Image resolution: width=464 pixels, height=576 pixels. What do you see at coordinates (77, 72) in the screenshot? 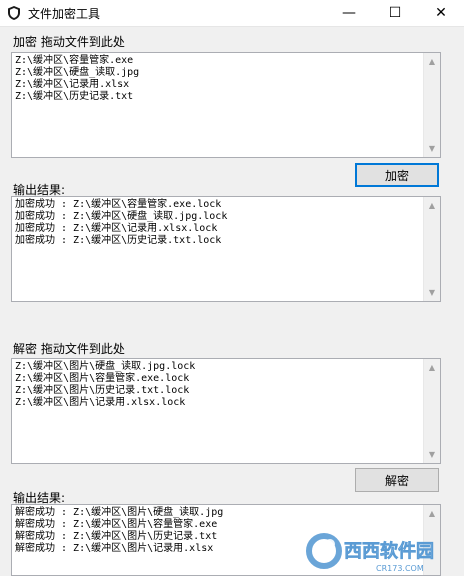
I see `list-item: Z:\缓冲区\硬盘_读取.jpg` at bounding box center [77, 72].